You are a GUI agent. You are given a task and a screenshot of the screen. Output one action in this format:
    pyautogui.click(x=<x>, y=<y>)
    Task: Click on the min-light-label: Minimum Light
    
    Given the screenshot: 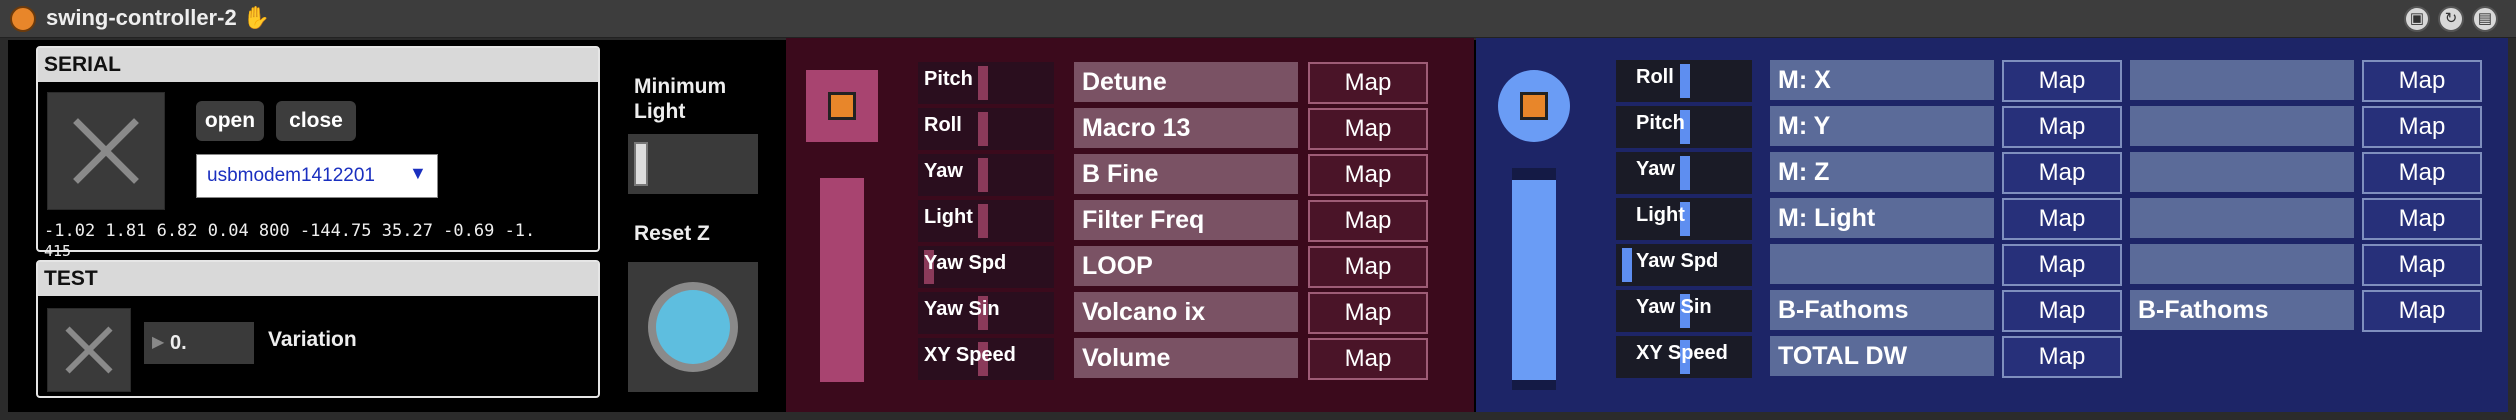 What is the action you would take?
    pyautogui.click(x=680, y=99)
    